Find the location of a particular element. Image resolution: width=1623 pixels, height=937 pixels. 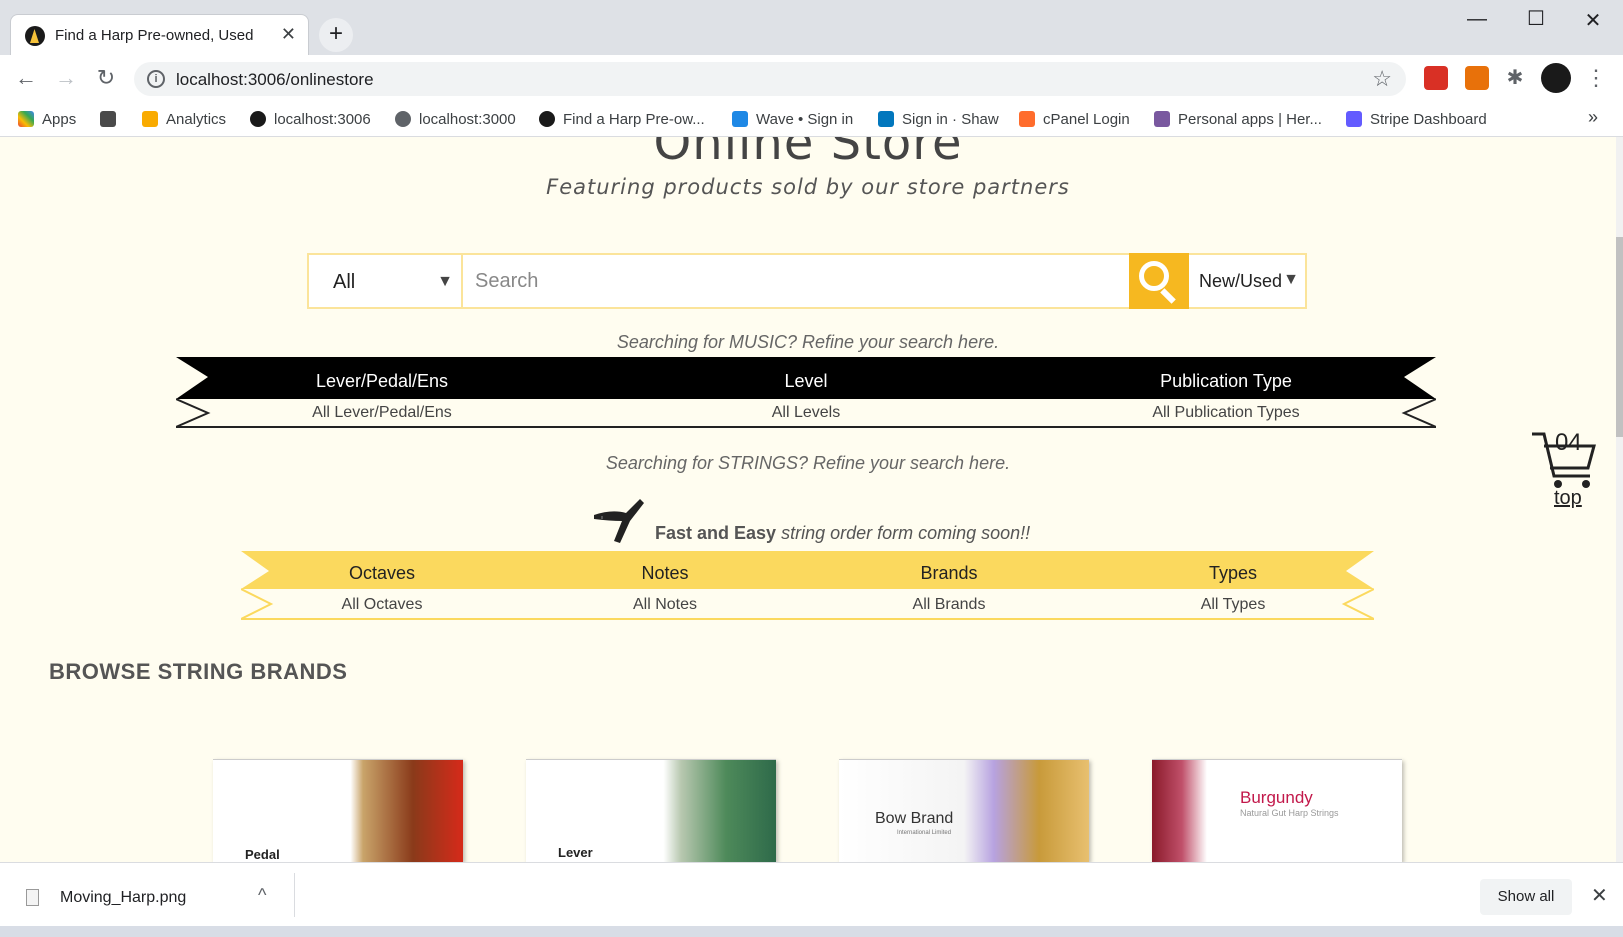

new-tab-button: + is located at coordinates (336, 35).